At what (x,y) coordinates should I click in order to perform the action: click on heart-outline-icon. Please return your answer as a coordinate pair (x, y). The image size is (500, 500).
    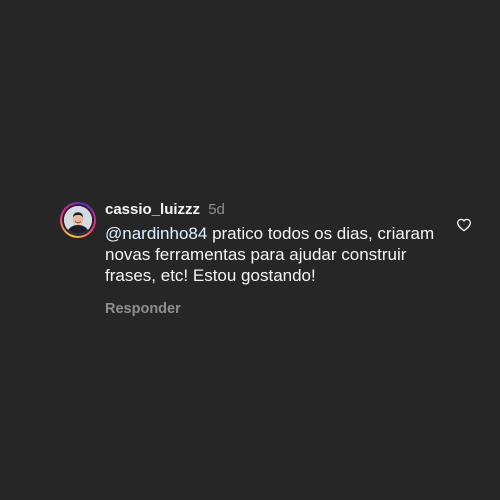
    Looking at the image, I should click on (464, 225).